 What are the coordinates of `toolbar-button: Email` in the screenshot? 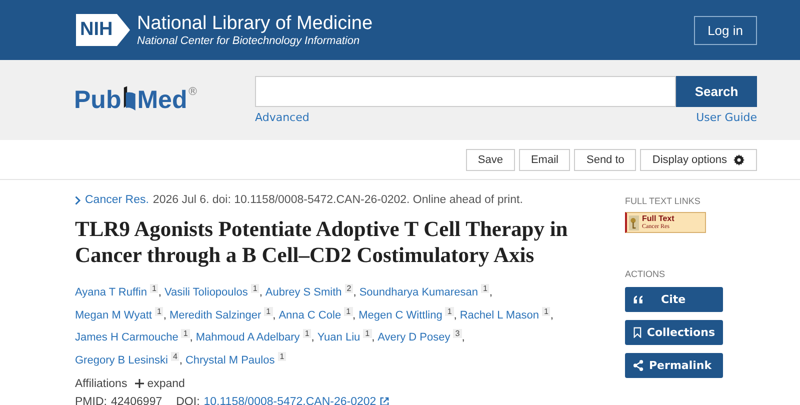 It's located at (544, 159).